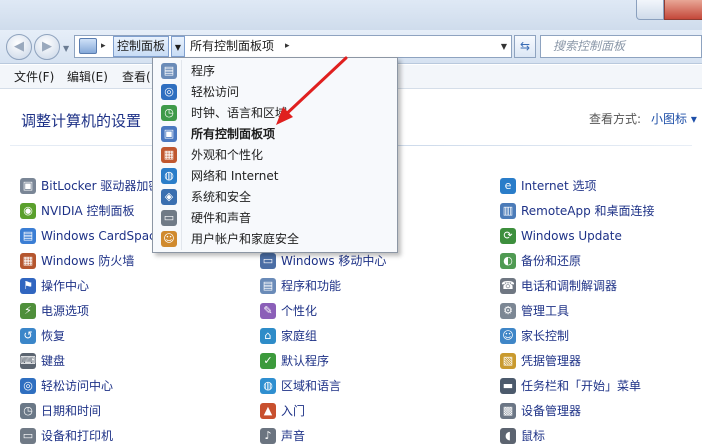  What do you see at coordinates (81, 121) in the screenshot?
I see `page-title: 调整计算机的设置` at bounding box center [81, 121].